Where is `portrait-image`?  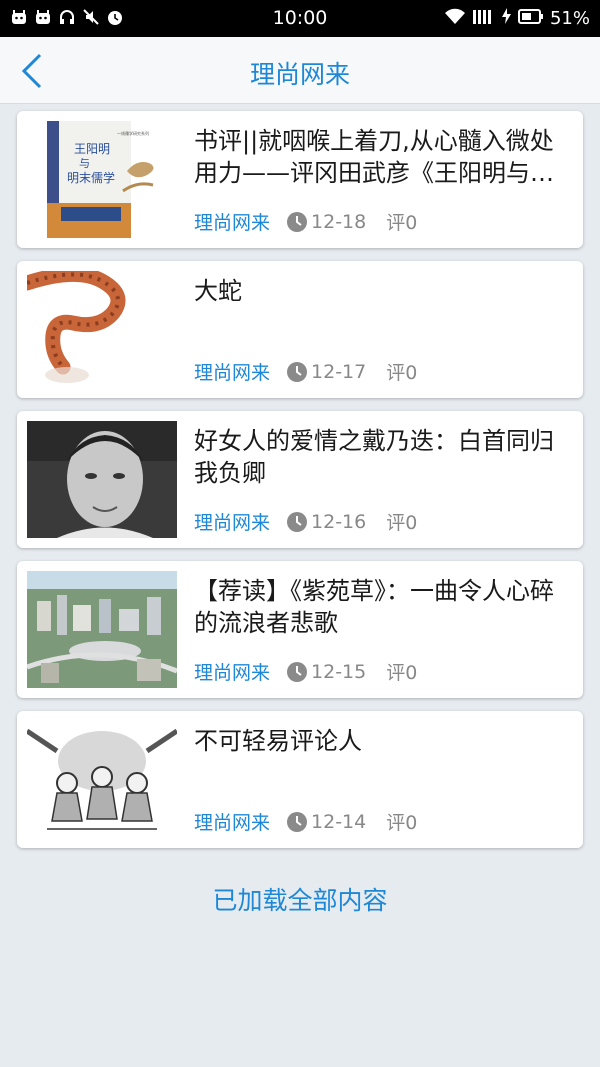 portrait-image is located at coordinates (102, 479).